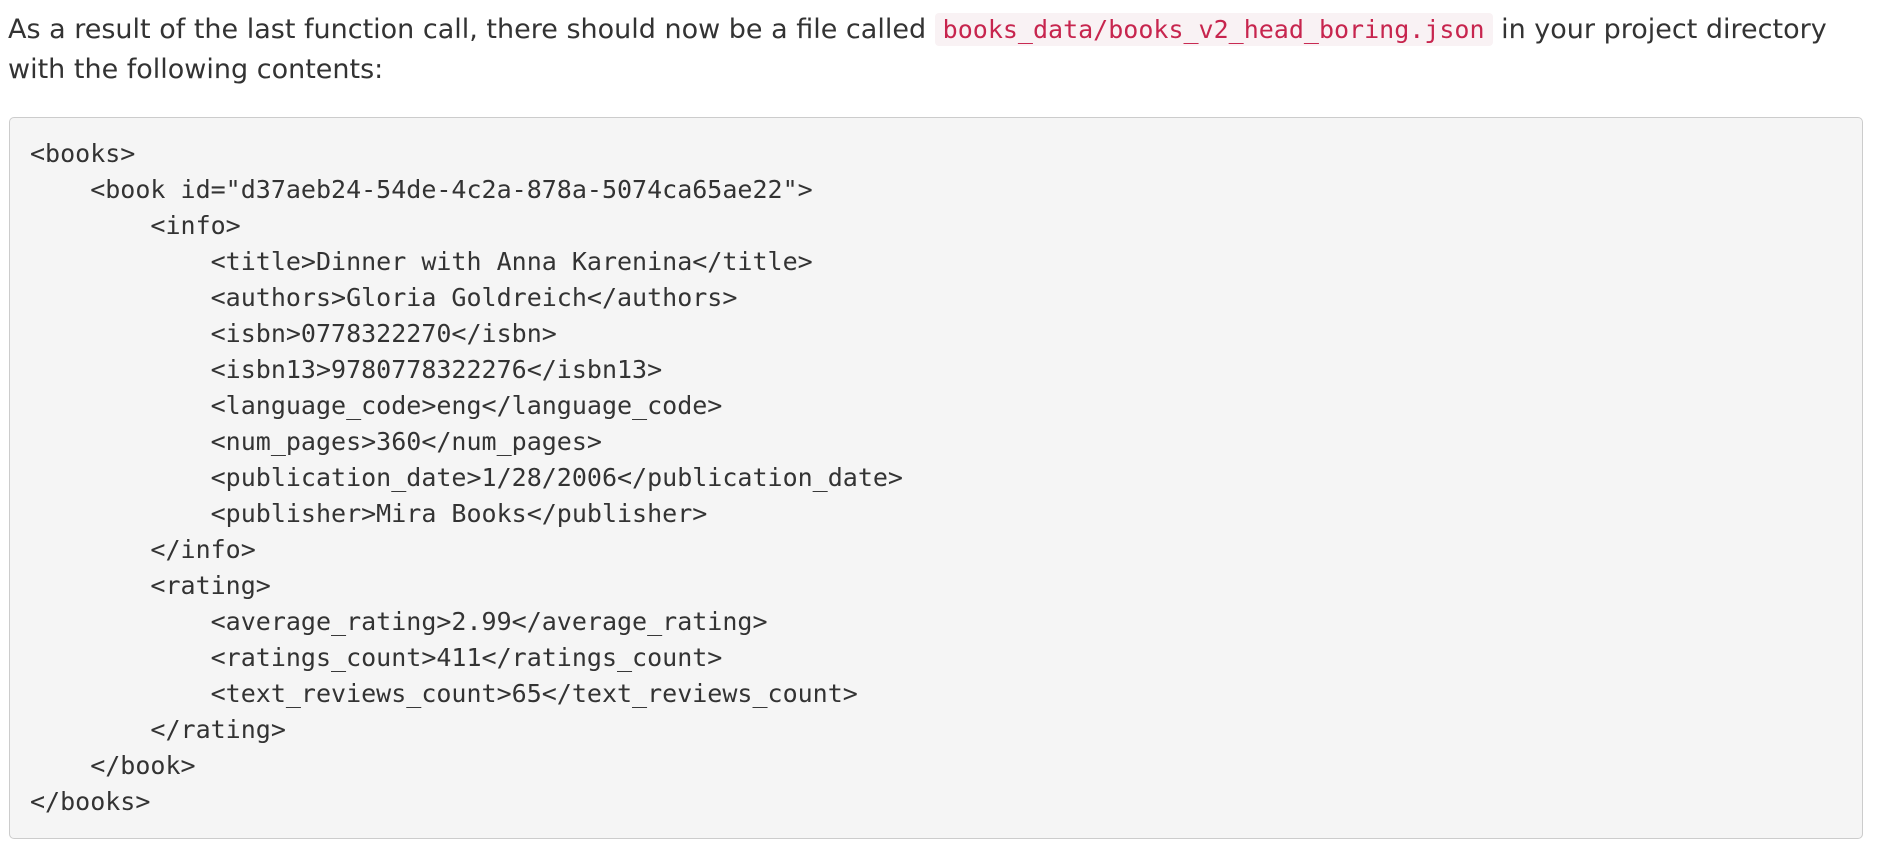  I want to click on code-line: <language_code>eng</language_code>, so click(376, 405).